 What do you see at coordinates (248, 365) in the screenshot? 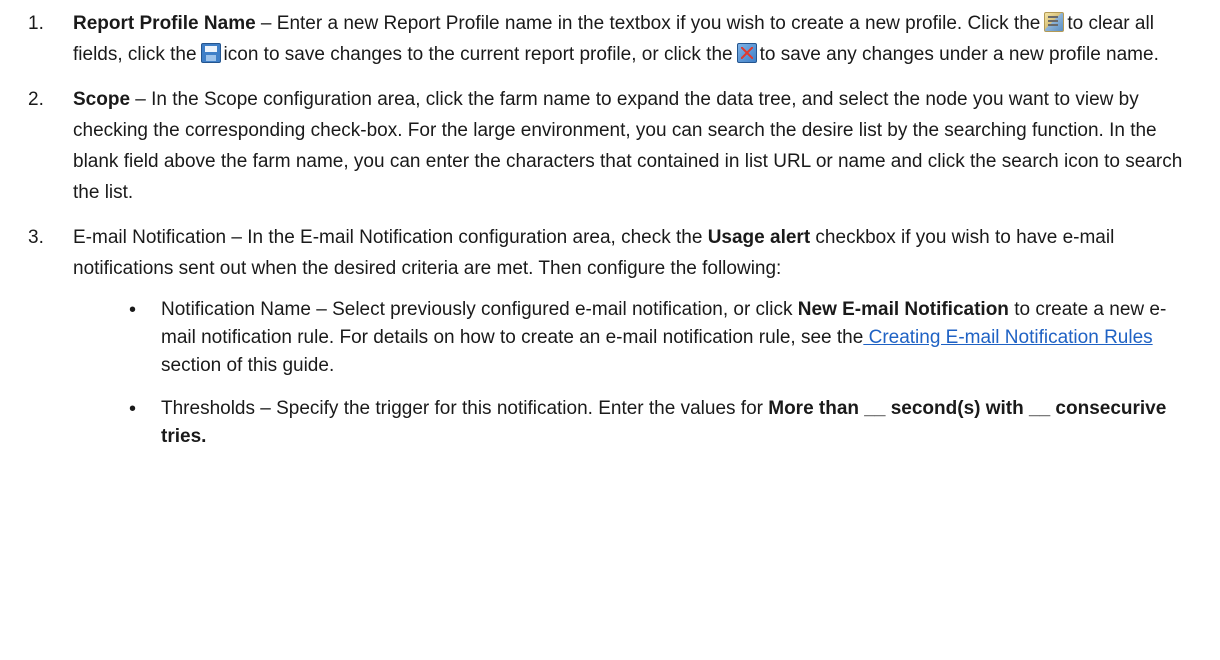
I see `description-text: section of this guide.` at bounding box center [248, 365].